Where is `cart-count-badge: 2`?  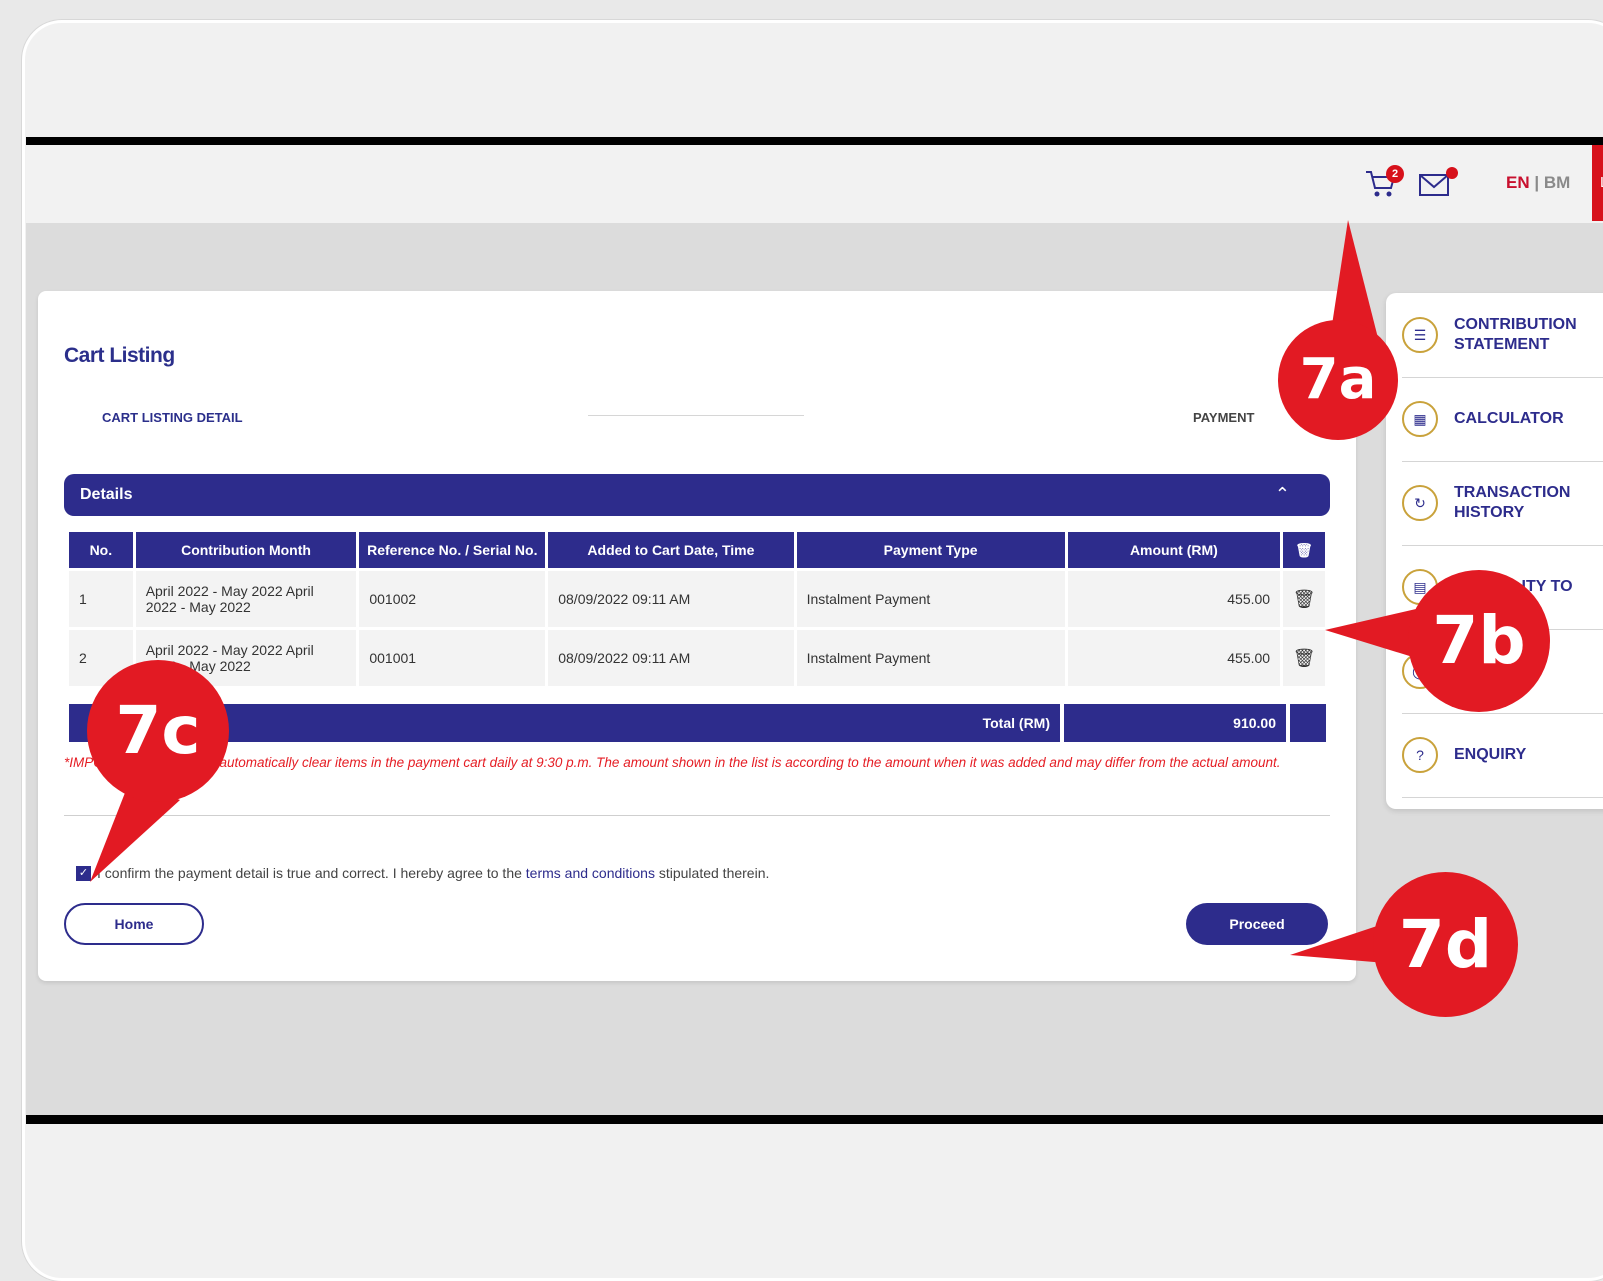 cart-count-badge: 2 is located at coordinates (1395, 174).